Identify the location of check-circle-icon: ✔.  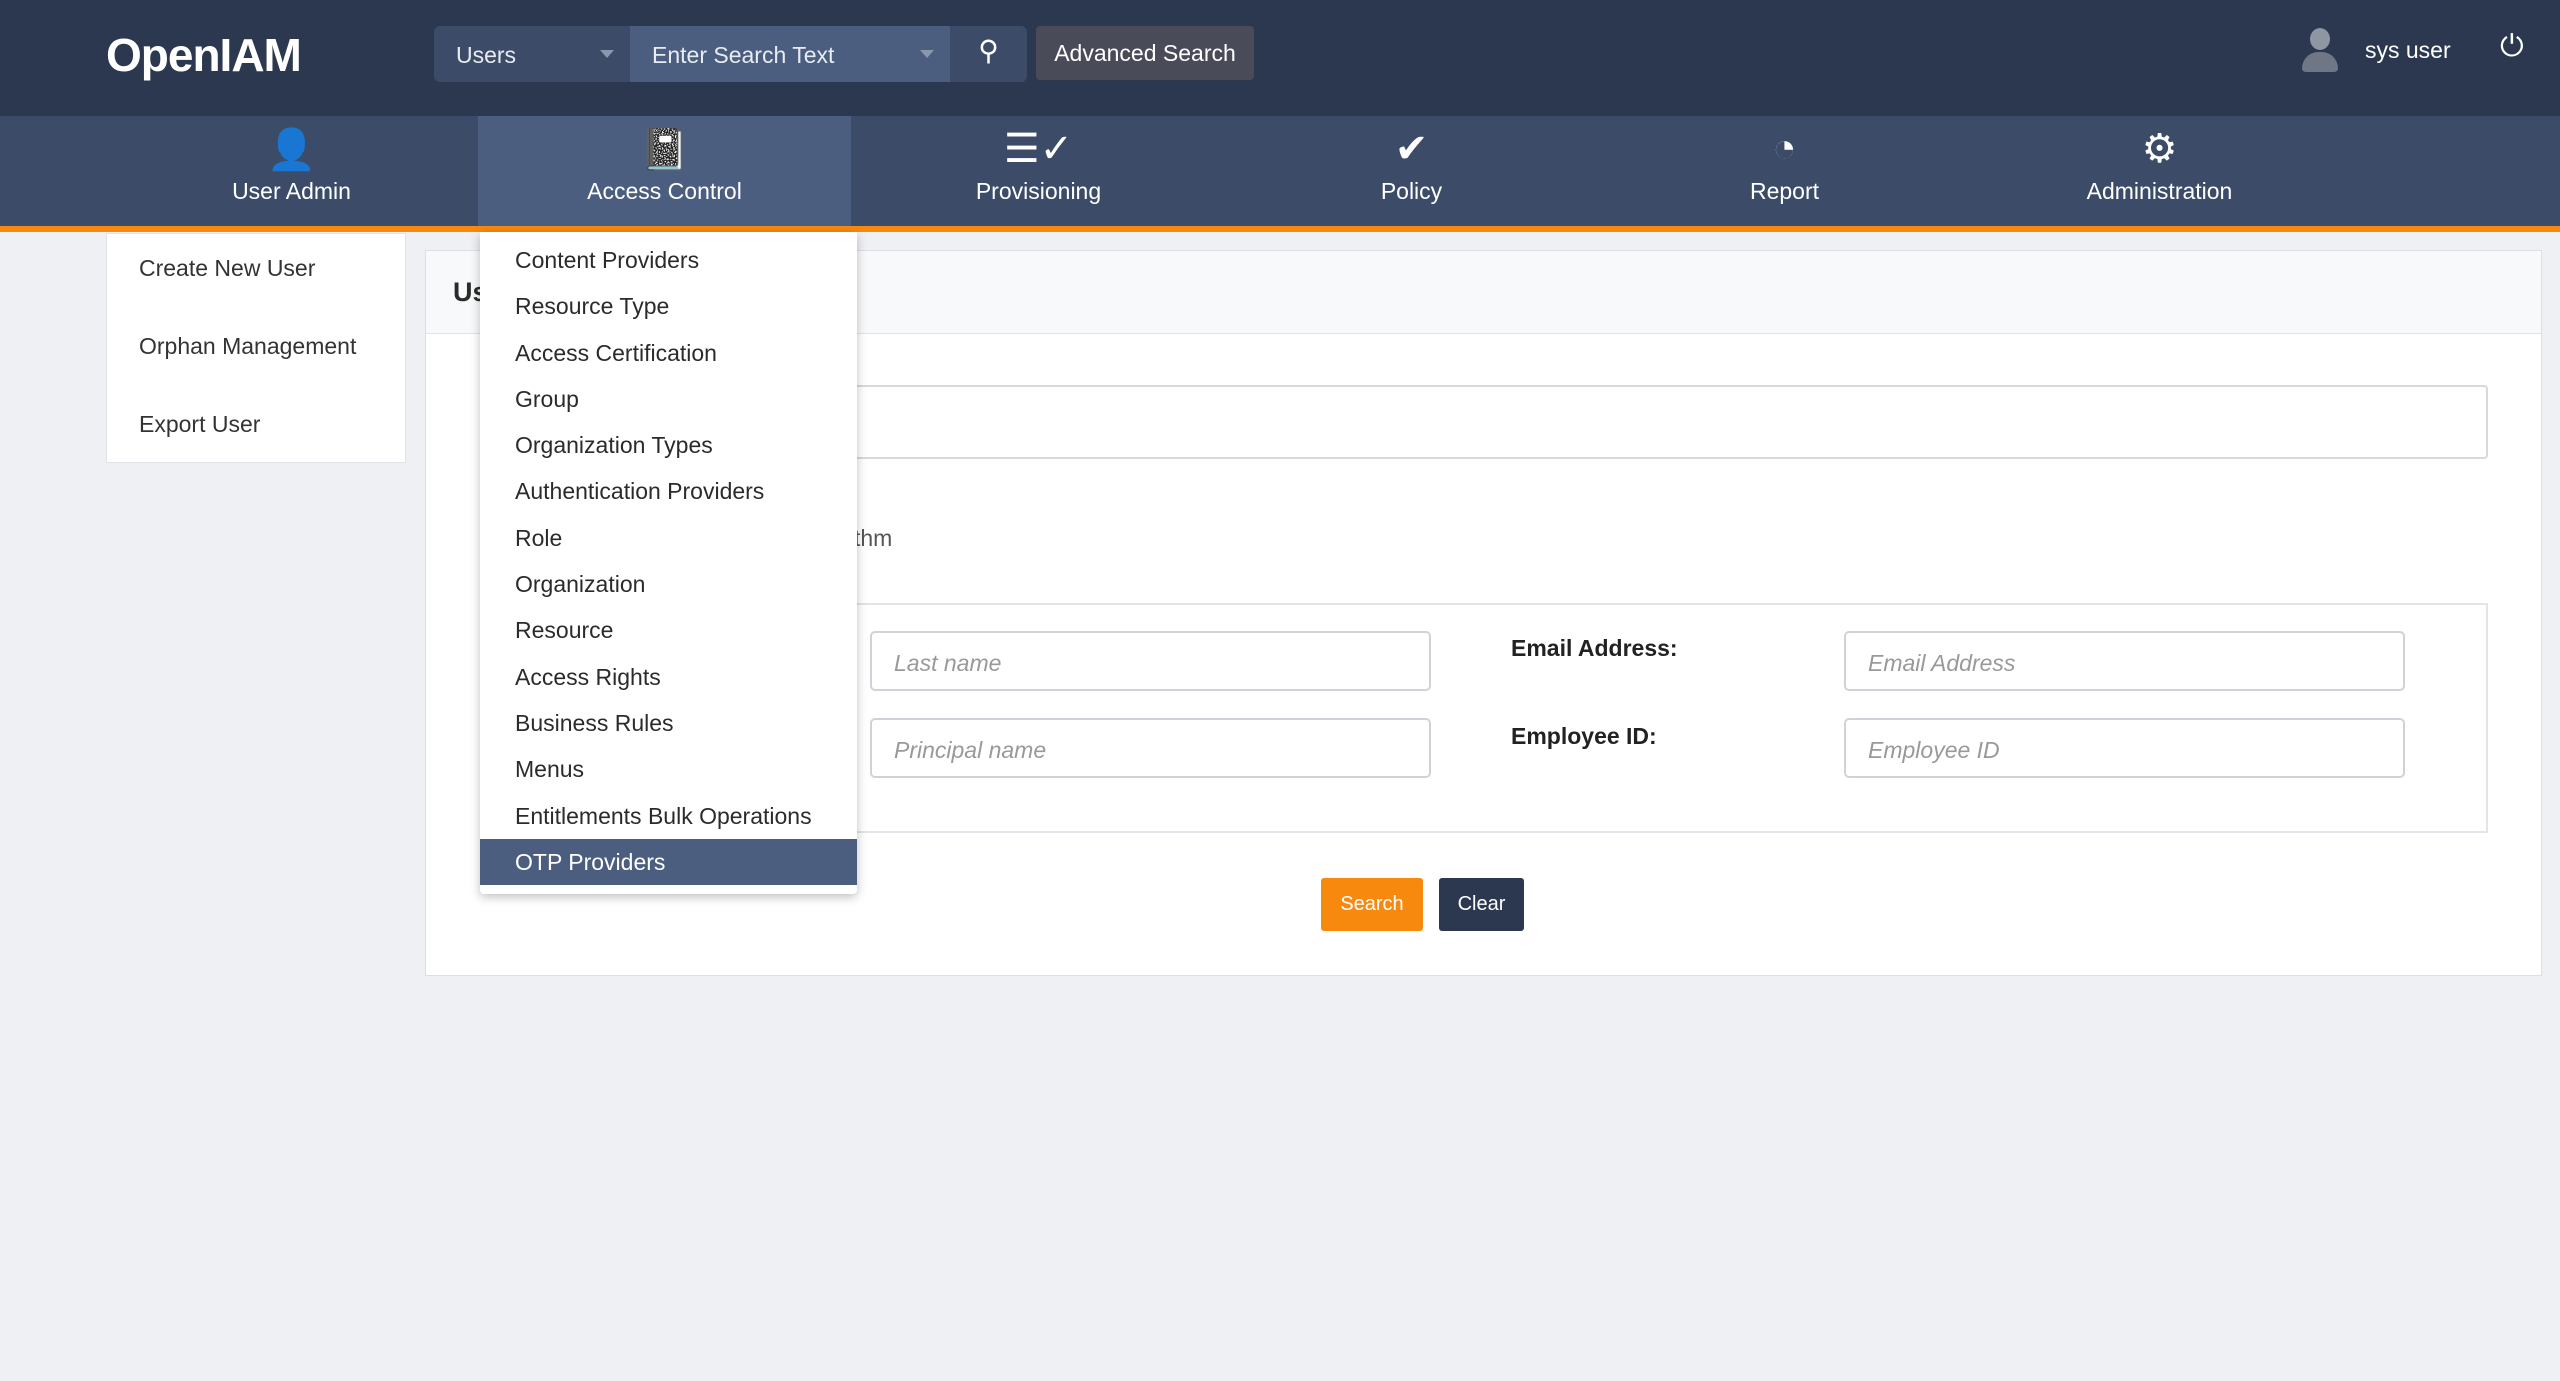
(1411, 149).